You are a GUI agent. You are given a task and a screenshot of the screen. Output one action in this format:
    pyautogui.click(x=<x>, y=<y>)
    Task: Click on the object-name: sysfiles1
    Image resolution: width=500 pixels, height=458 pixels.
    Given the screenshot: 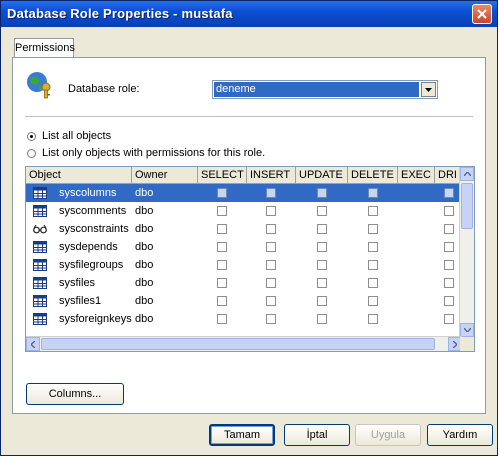 What is the action you would take?
    pyautogui.click(x=80, y=301)
    